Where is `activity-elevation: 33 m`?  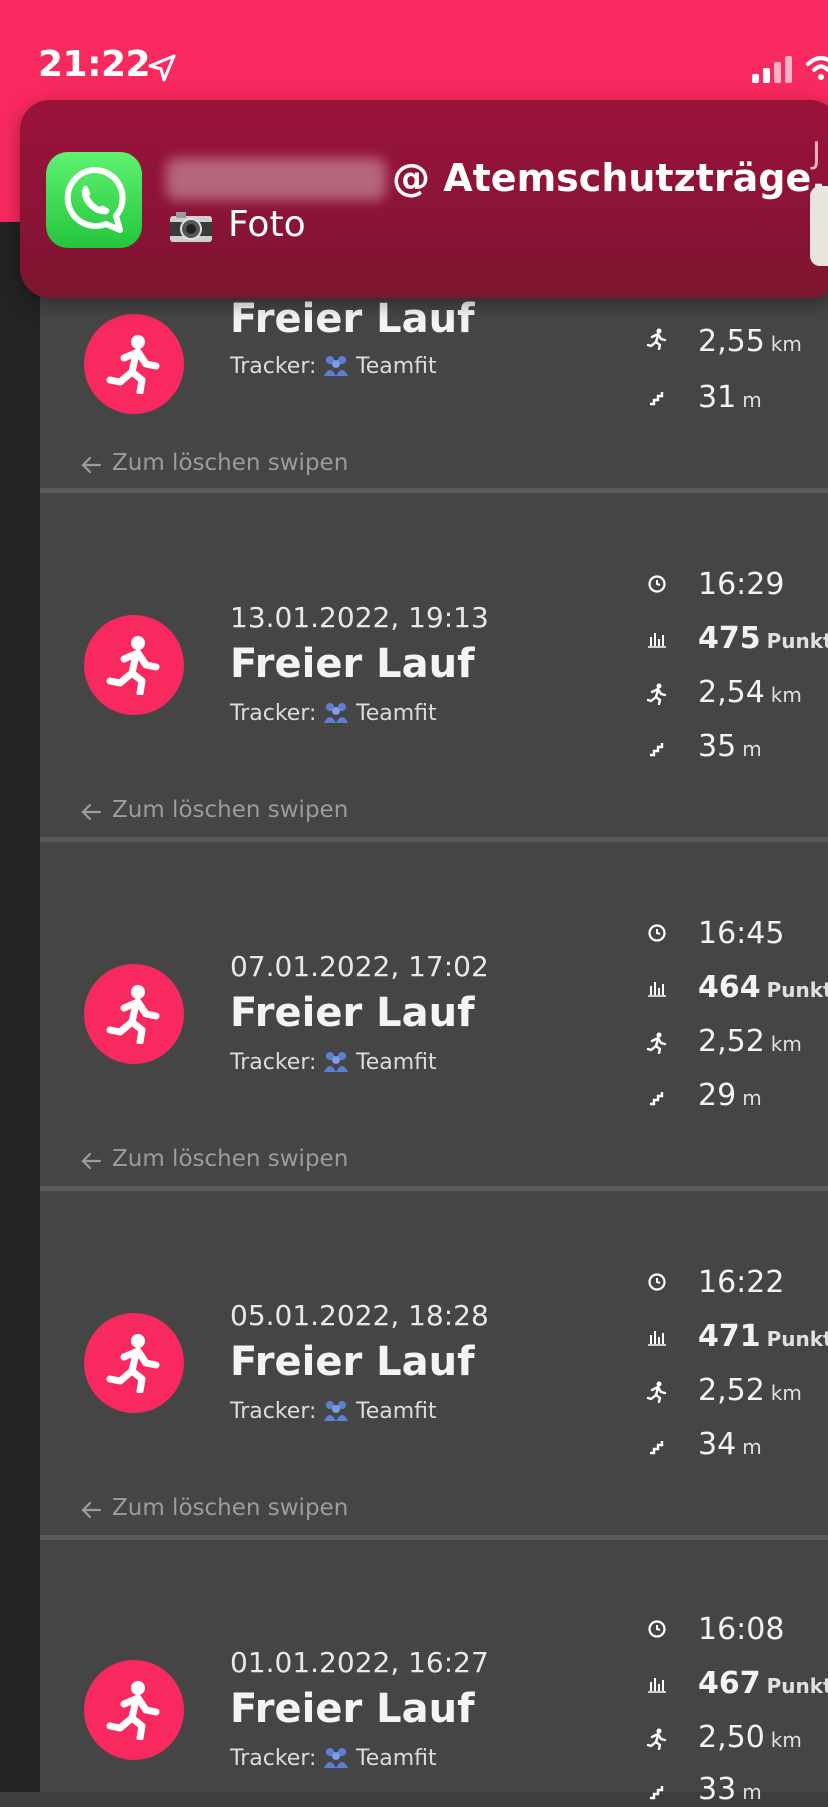
activity-elevation: 33 m is located at coordinates (730, 1789).